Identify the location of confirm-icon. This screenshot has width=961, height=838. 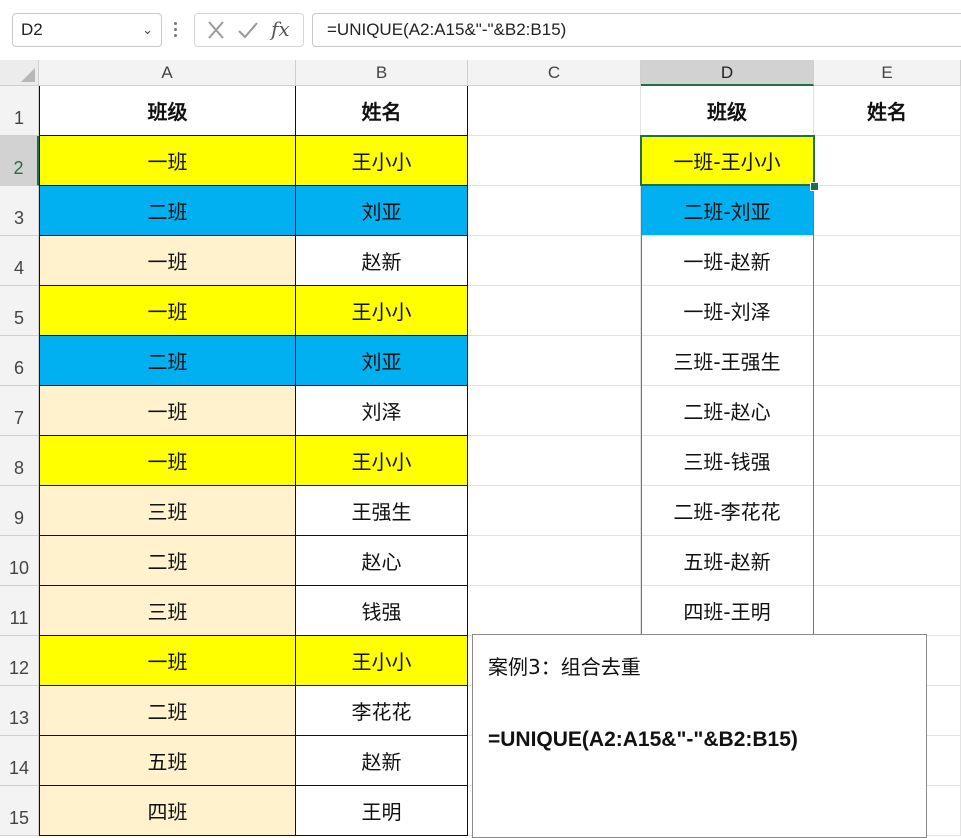
(248, 30).